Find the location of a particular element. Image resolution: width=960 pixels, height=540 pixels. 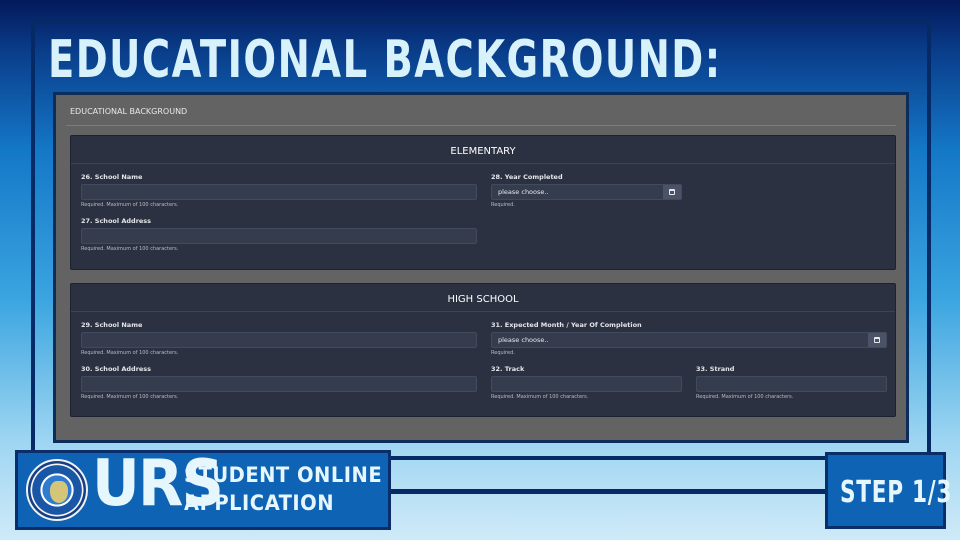

elem-year-completed-select: please choose.. is located at coordinates (586, 192).